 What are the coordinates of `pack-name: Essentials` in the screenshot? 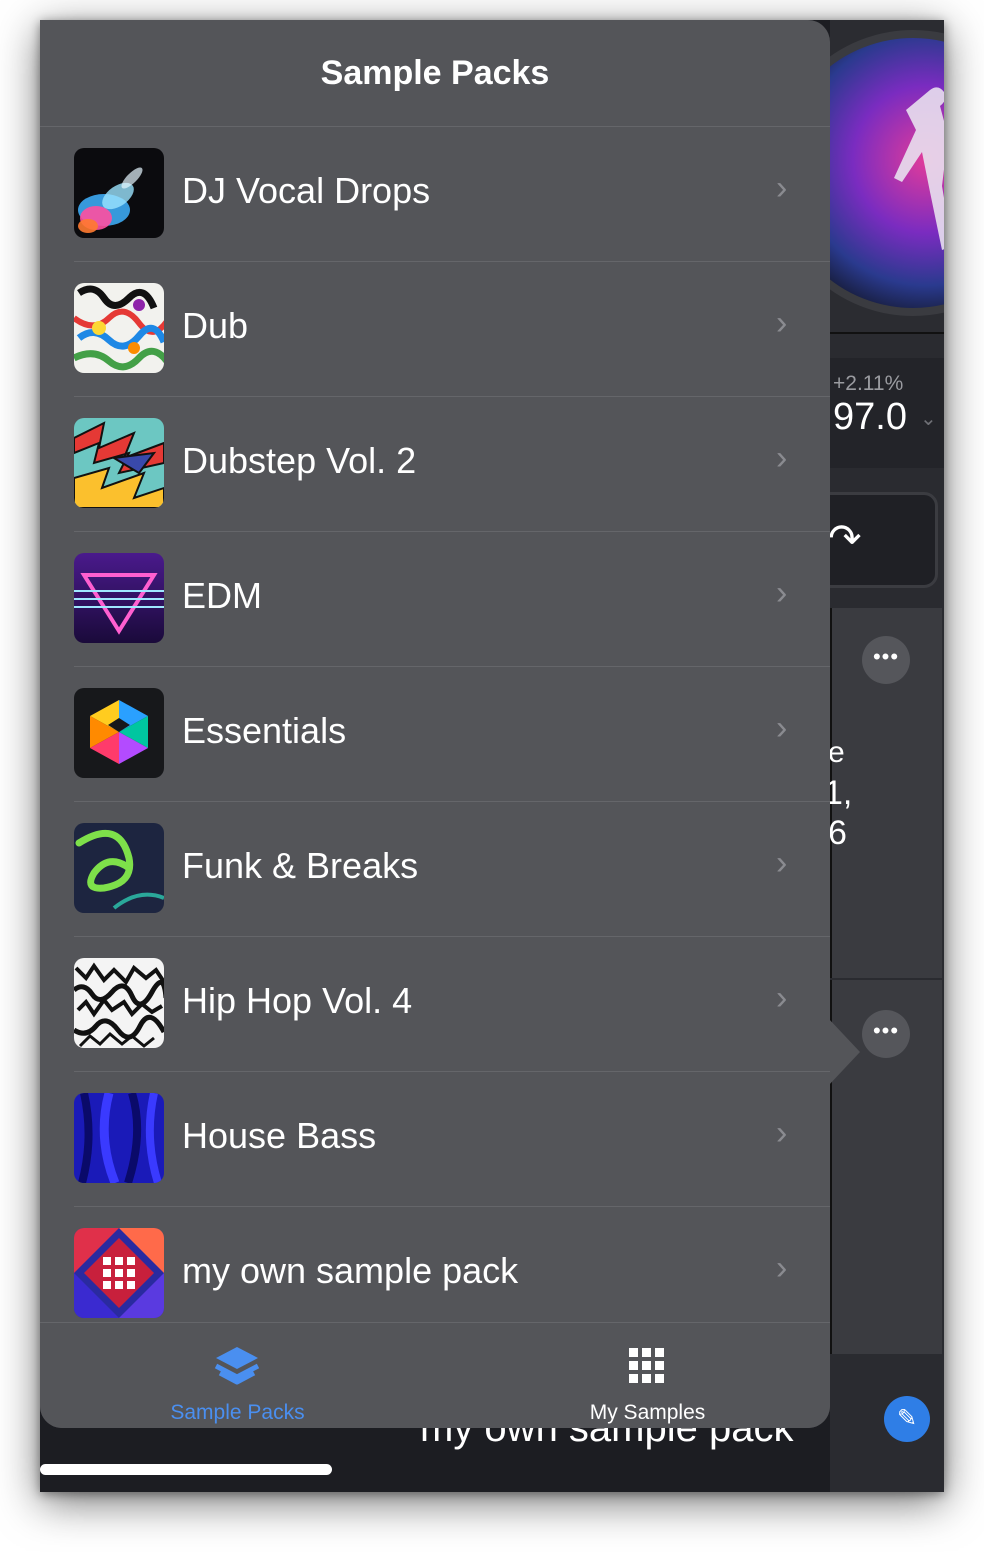 It's located at (264, 730).